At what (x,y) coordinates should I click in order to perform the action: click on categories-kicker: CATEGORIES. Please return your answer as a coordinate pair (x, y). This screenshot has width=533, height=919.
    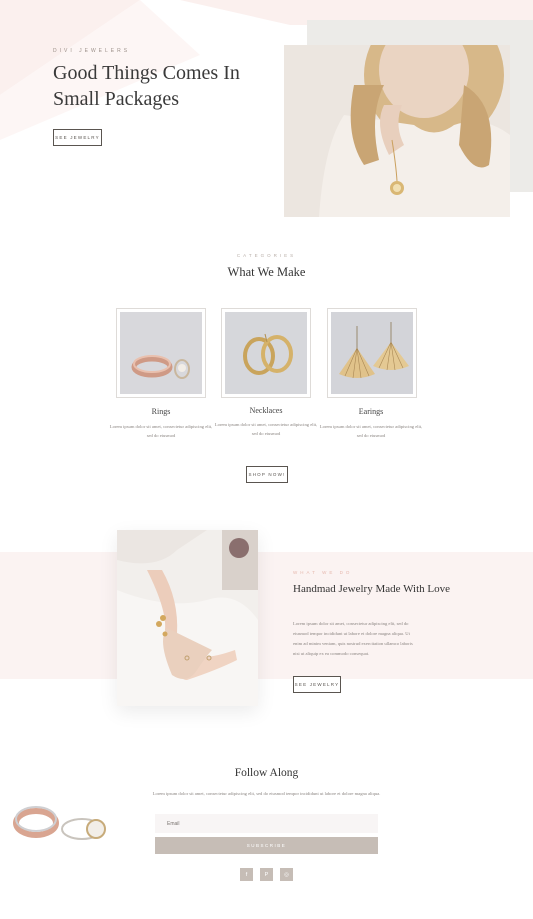
    Looking at the image, I should click on (266, 255).